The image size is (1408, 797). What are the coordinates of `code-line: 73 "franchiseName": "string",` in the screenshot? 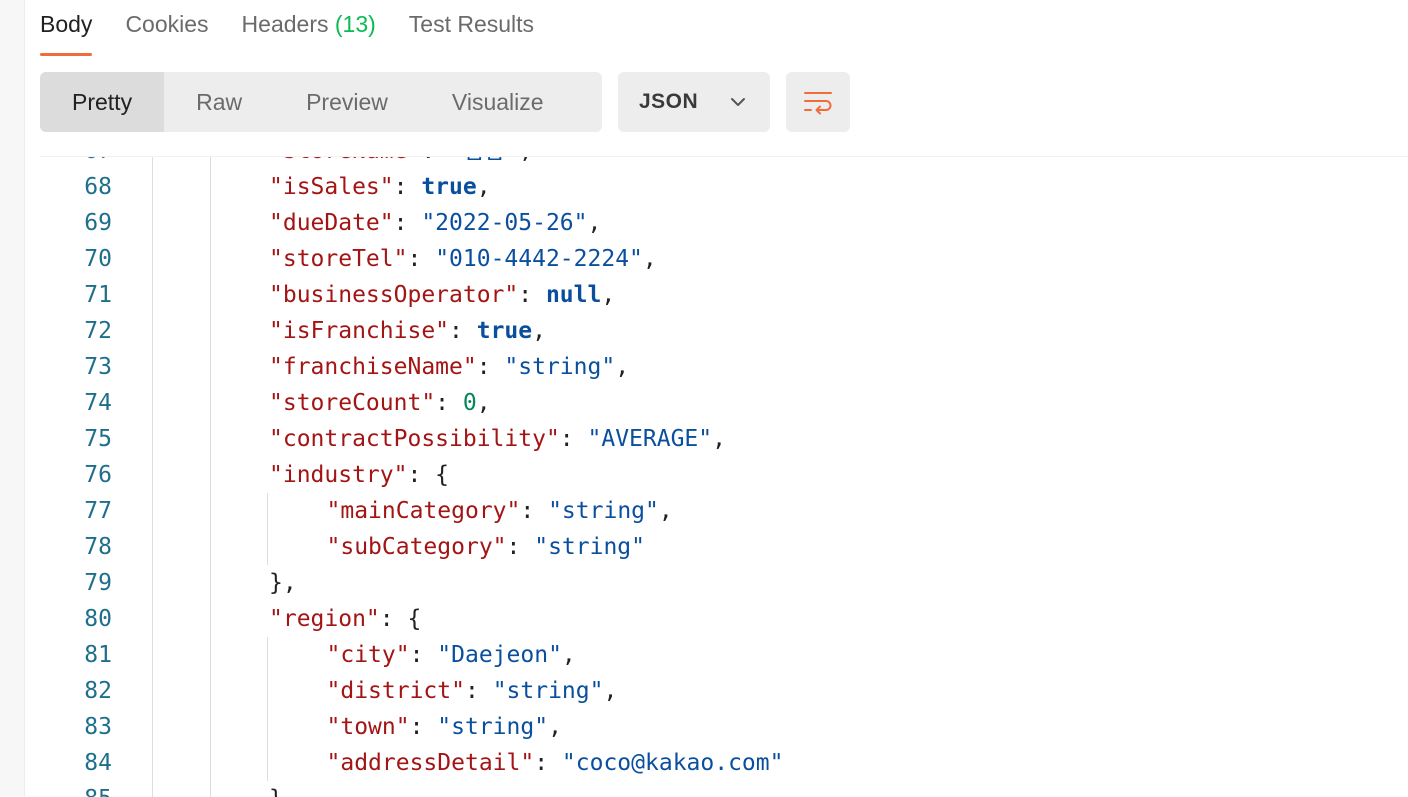 It's located at (724, 367).